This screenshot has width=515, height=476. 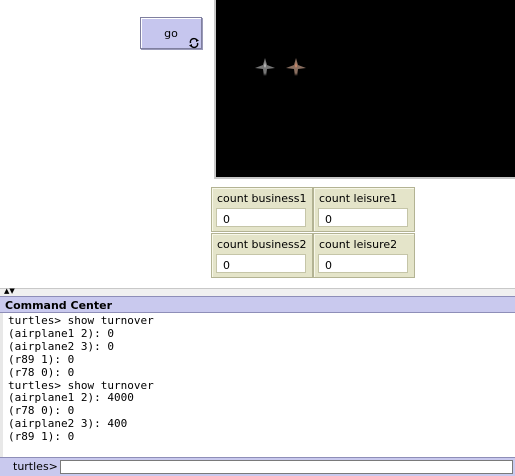 What do you see at coordinates (194, 41) in the screenshot?
I see `forever-loop-icon` at bounding box center [194, 41].